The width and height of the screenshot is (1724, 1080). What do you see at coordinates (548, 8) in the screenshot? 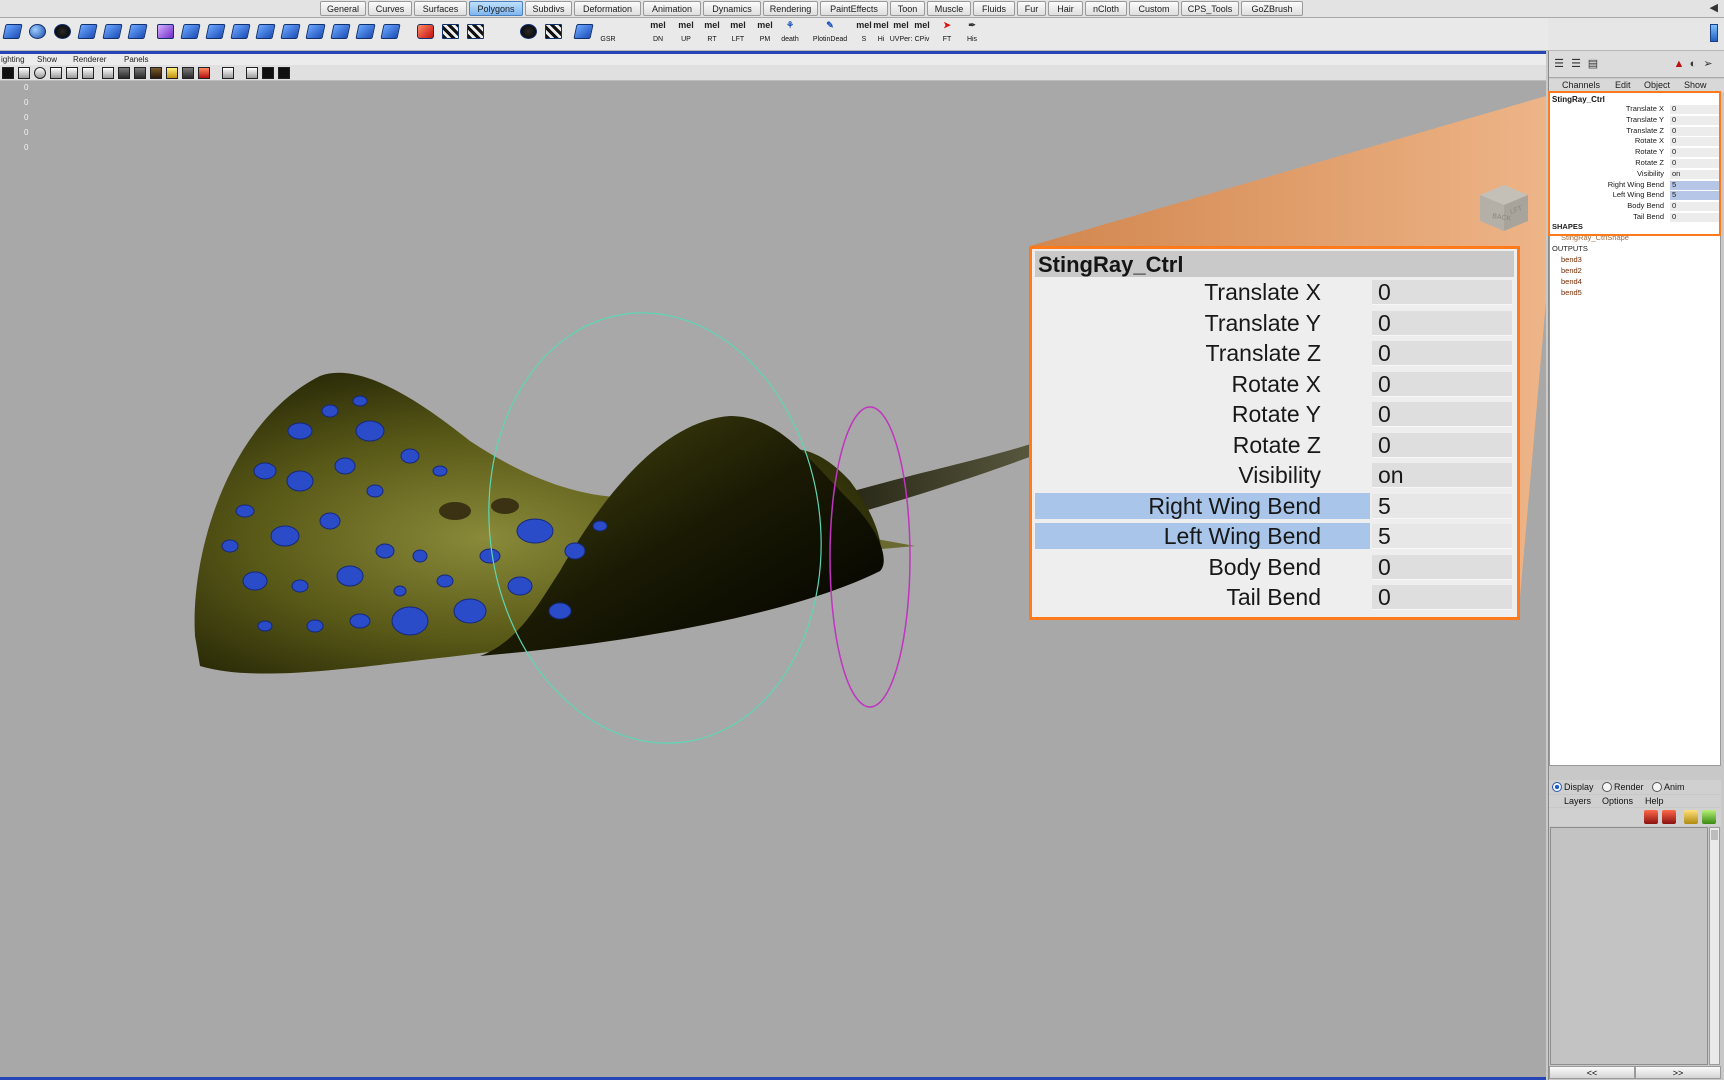
I see `shelf-tab-subdivs: Subdivs` at bounding box center [548, 8].